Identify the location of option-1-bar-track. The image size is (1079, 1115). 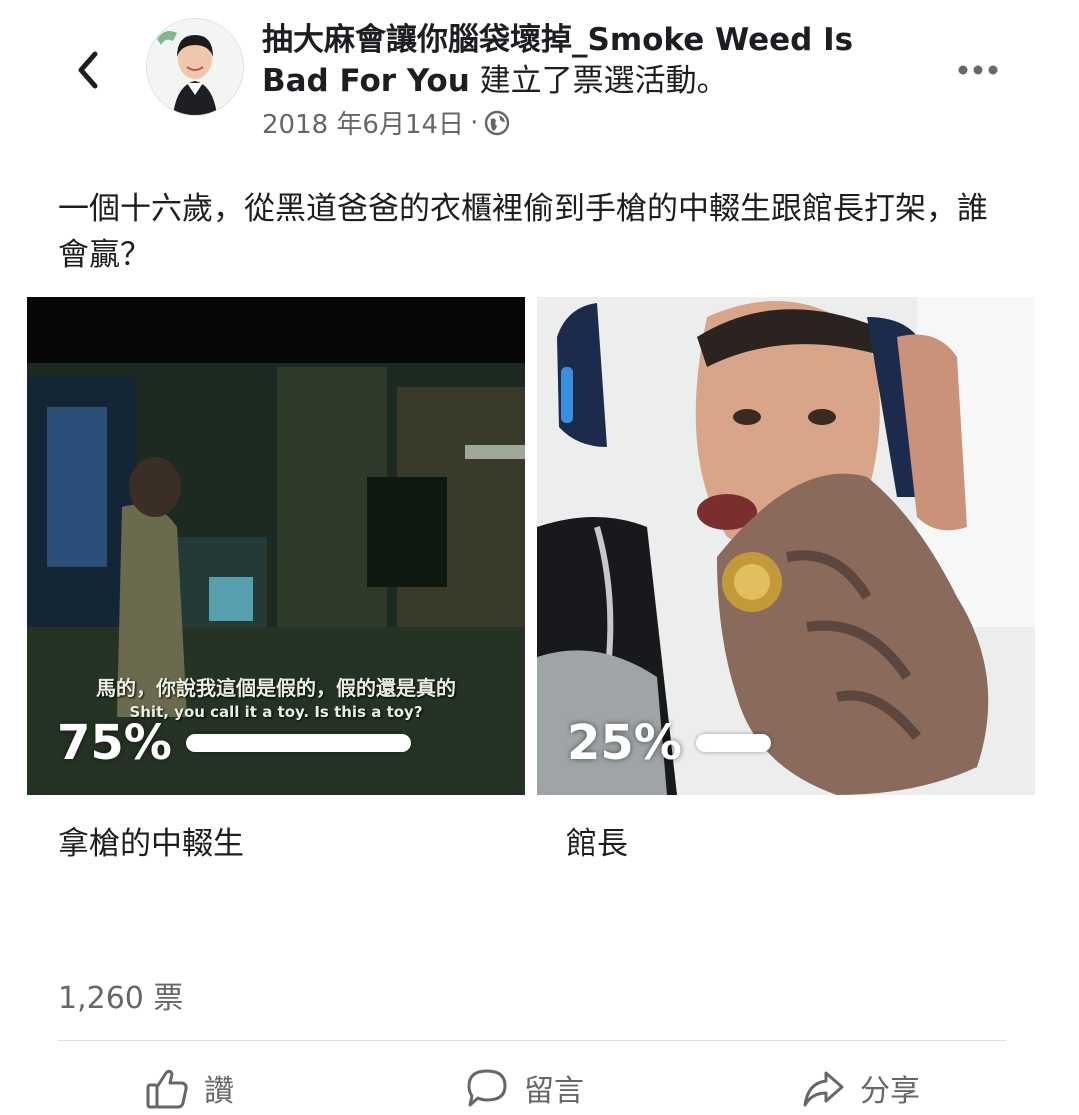
(335, 743).